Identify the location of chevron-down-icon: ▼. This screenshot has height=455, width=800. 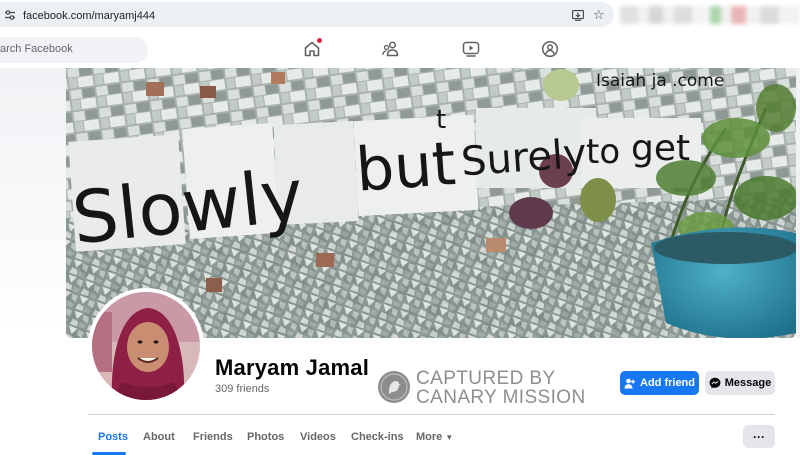
(449, 437).